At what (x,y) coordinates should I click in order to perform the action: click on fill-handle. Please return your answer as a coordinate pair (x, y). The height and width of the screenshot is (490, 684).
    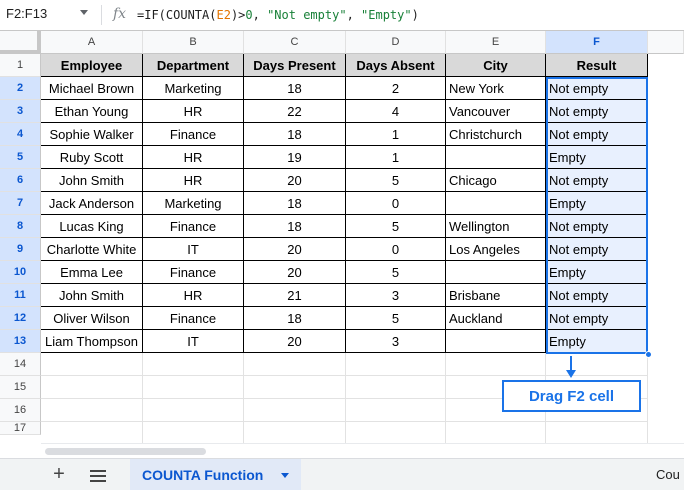
    Looking at the image, I should click on (648, 354).